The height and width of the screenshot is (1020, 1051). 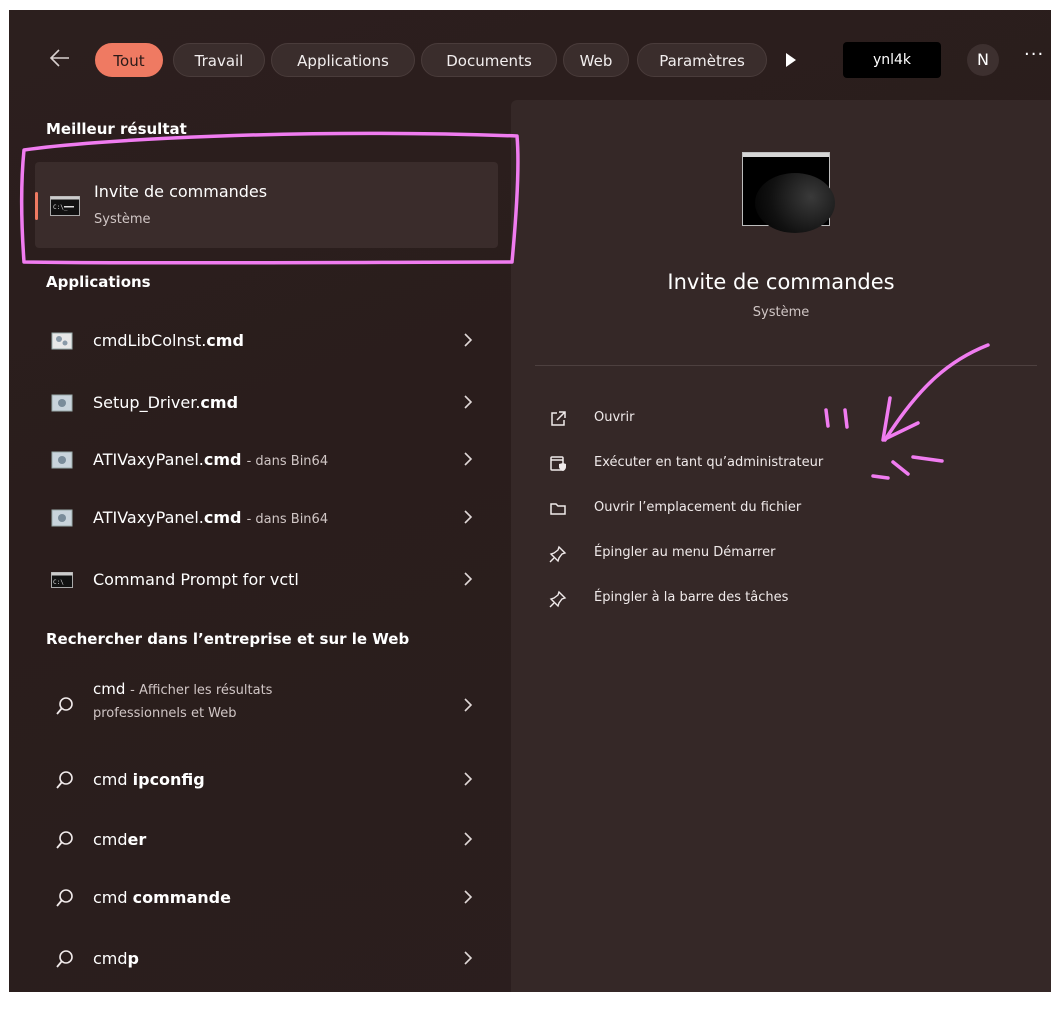 What do you see at coordinates (147, 402) in the screenshot?
I see `app-name: Setup_Driver.` at bounding box center [147, 402].